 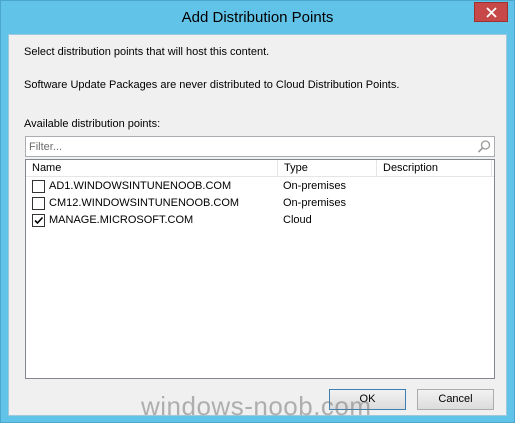 What do you see at coordinates (92, 124) in the screenshot?
I see `available-label: Available distribution points:` at bounding box center [92, 124].